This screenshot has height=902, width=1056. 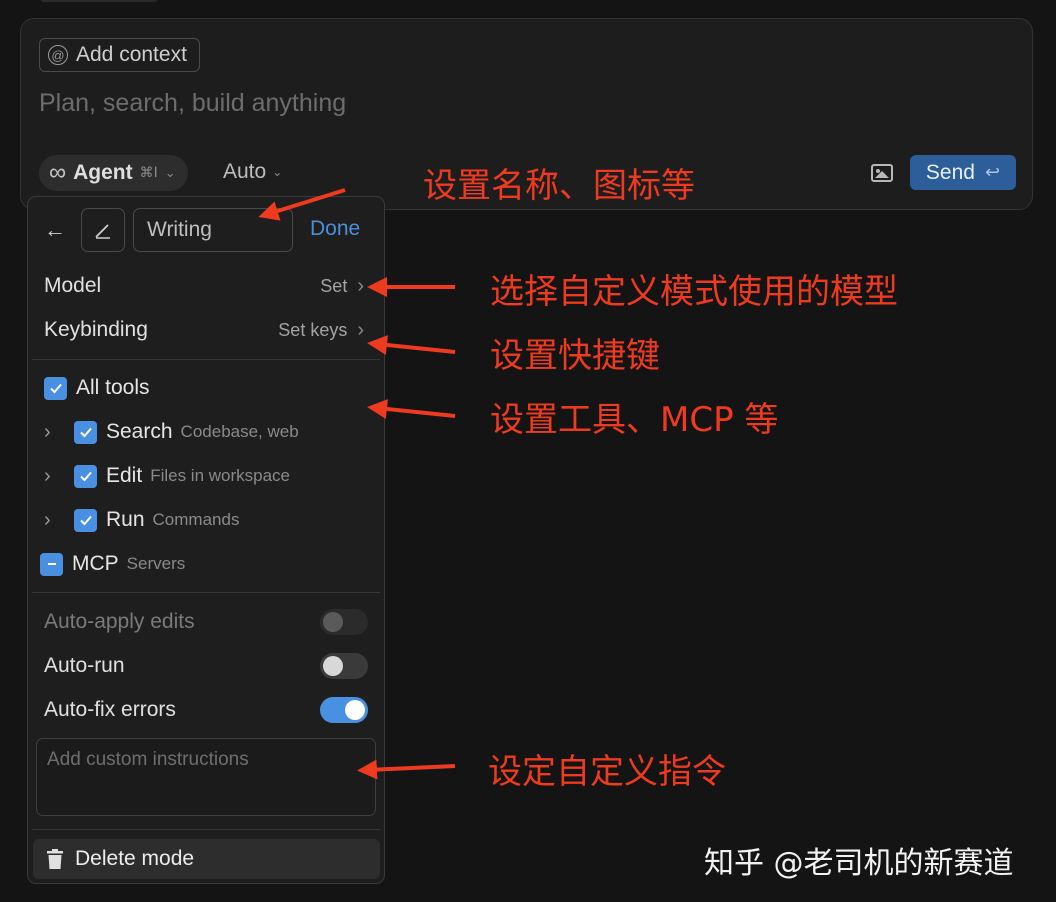 I want to click on send-label: Send, so click(x=950, y=172).